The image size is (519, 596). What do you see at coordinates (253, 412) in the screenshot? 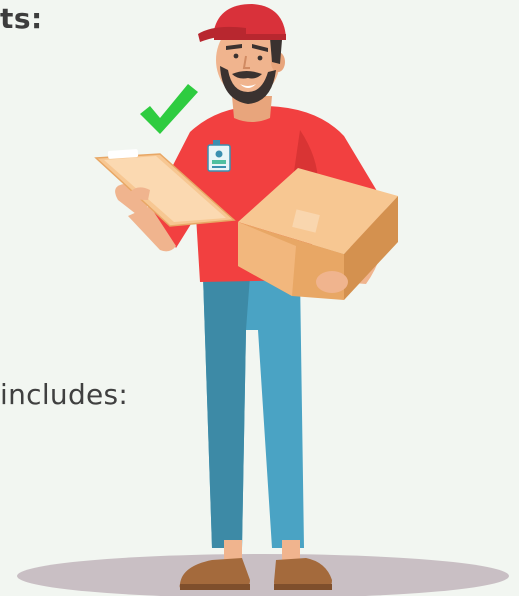
I see `pants` at bounding box center [253, 412].